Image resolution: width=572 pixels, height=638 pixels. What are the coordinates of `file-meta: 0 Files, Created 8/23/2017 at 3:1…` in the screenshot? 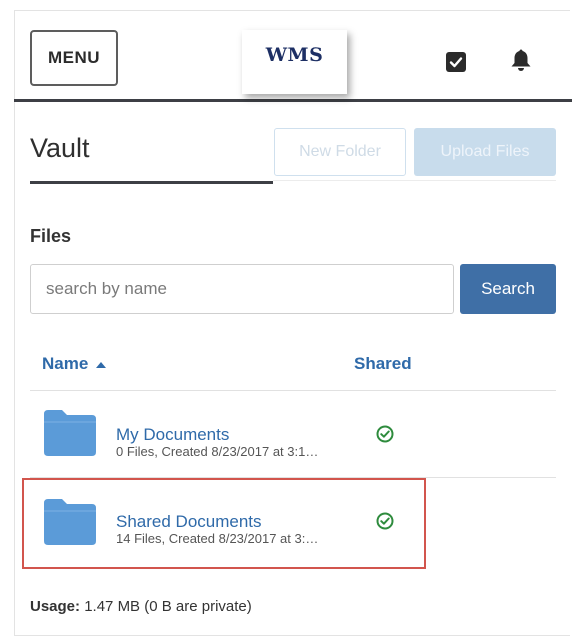 It's located at (217, 451).